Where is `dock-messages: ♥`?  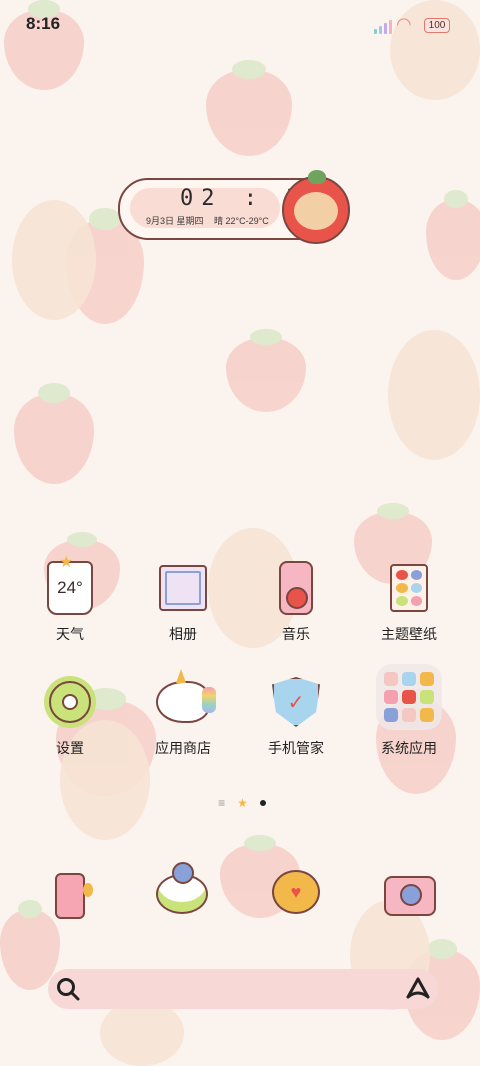 dock-messages: ♥ is located at coordinates (296, 892).